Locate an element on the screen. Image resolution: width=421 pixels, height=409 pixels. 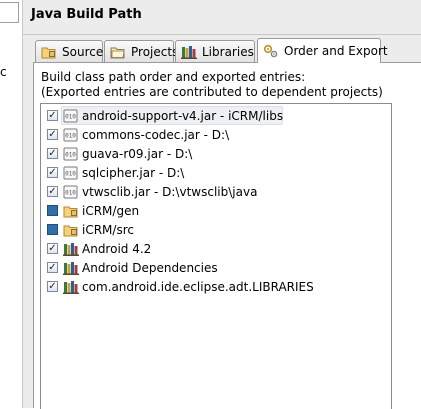
entry-label: android-support-v4.jar - iCRM/libs is located at coordinates (183, 115).